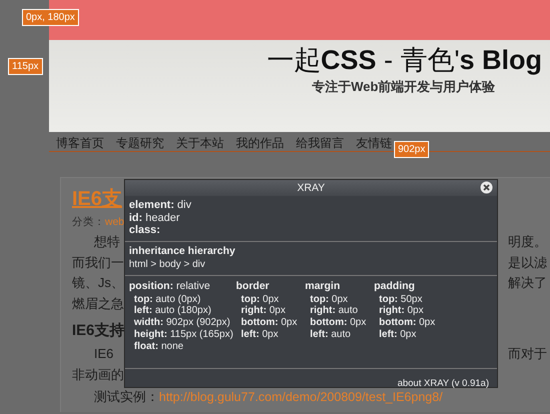 The image size is (550, 414). I want to click on column-heading: position: relative, so click(170, 286).